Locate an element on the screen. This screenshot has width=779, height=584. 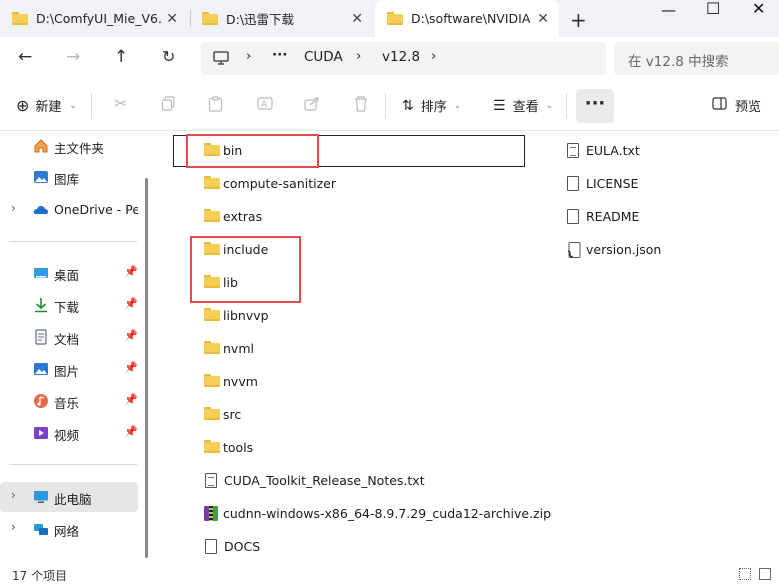
sidebar-item-desktop: 桌面 📌 is located at coordinates (69, 273).